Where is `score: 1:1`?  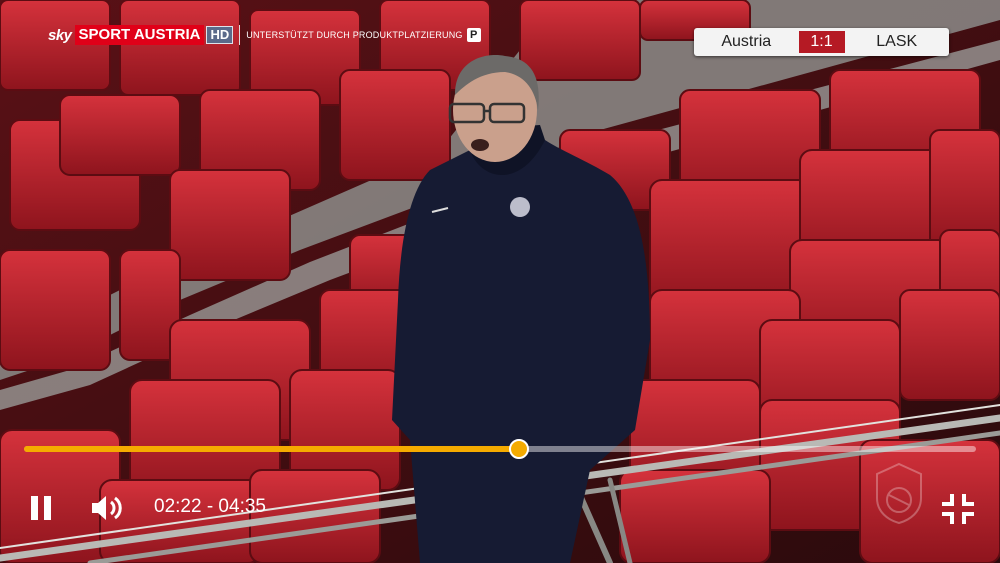
score: 1:1 is located at coordinates (821, 42).